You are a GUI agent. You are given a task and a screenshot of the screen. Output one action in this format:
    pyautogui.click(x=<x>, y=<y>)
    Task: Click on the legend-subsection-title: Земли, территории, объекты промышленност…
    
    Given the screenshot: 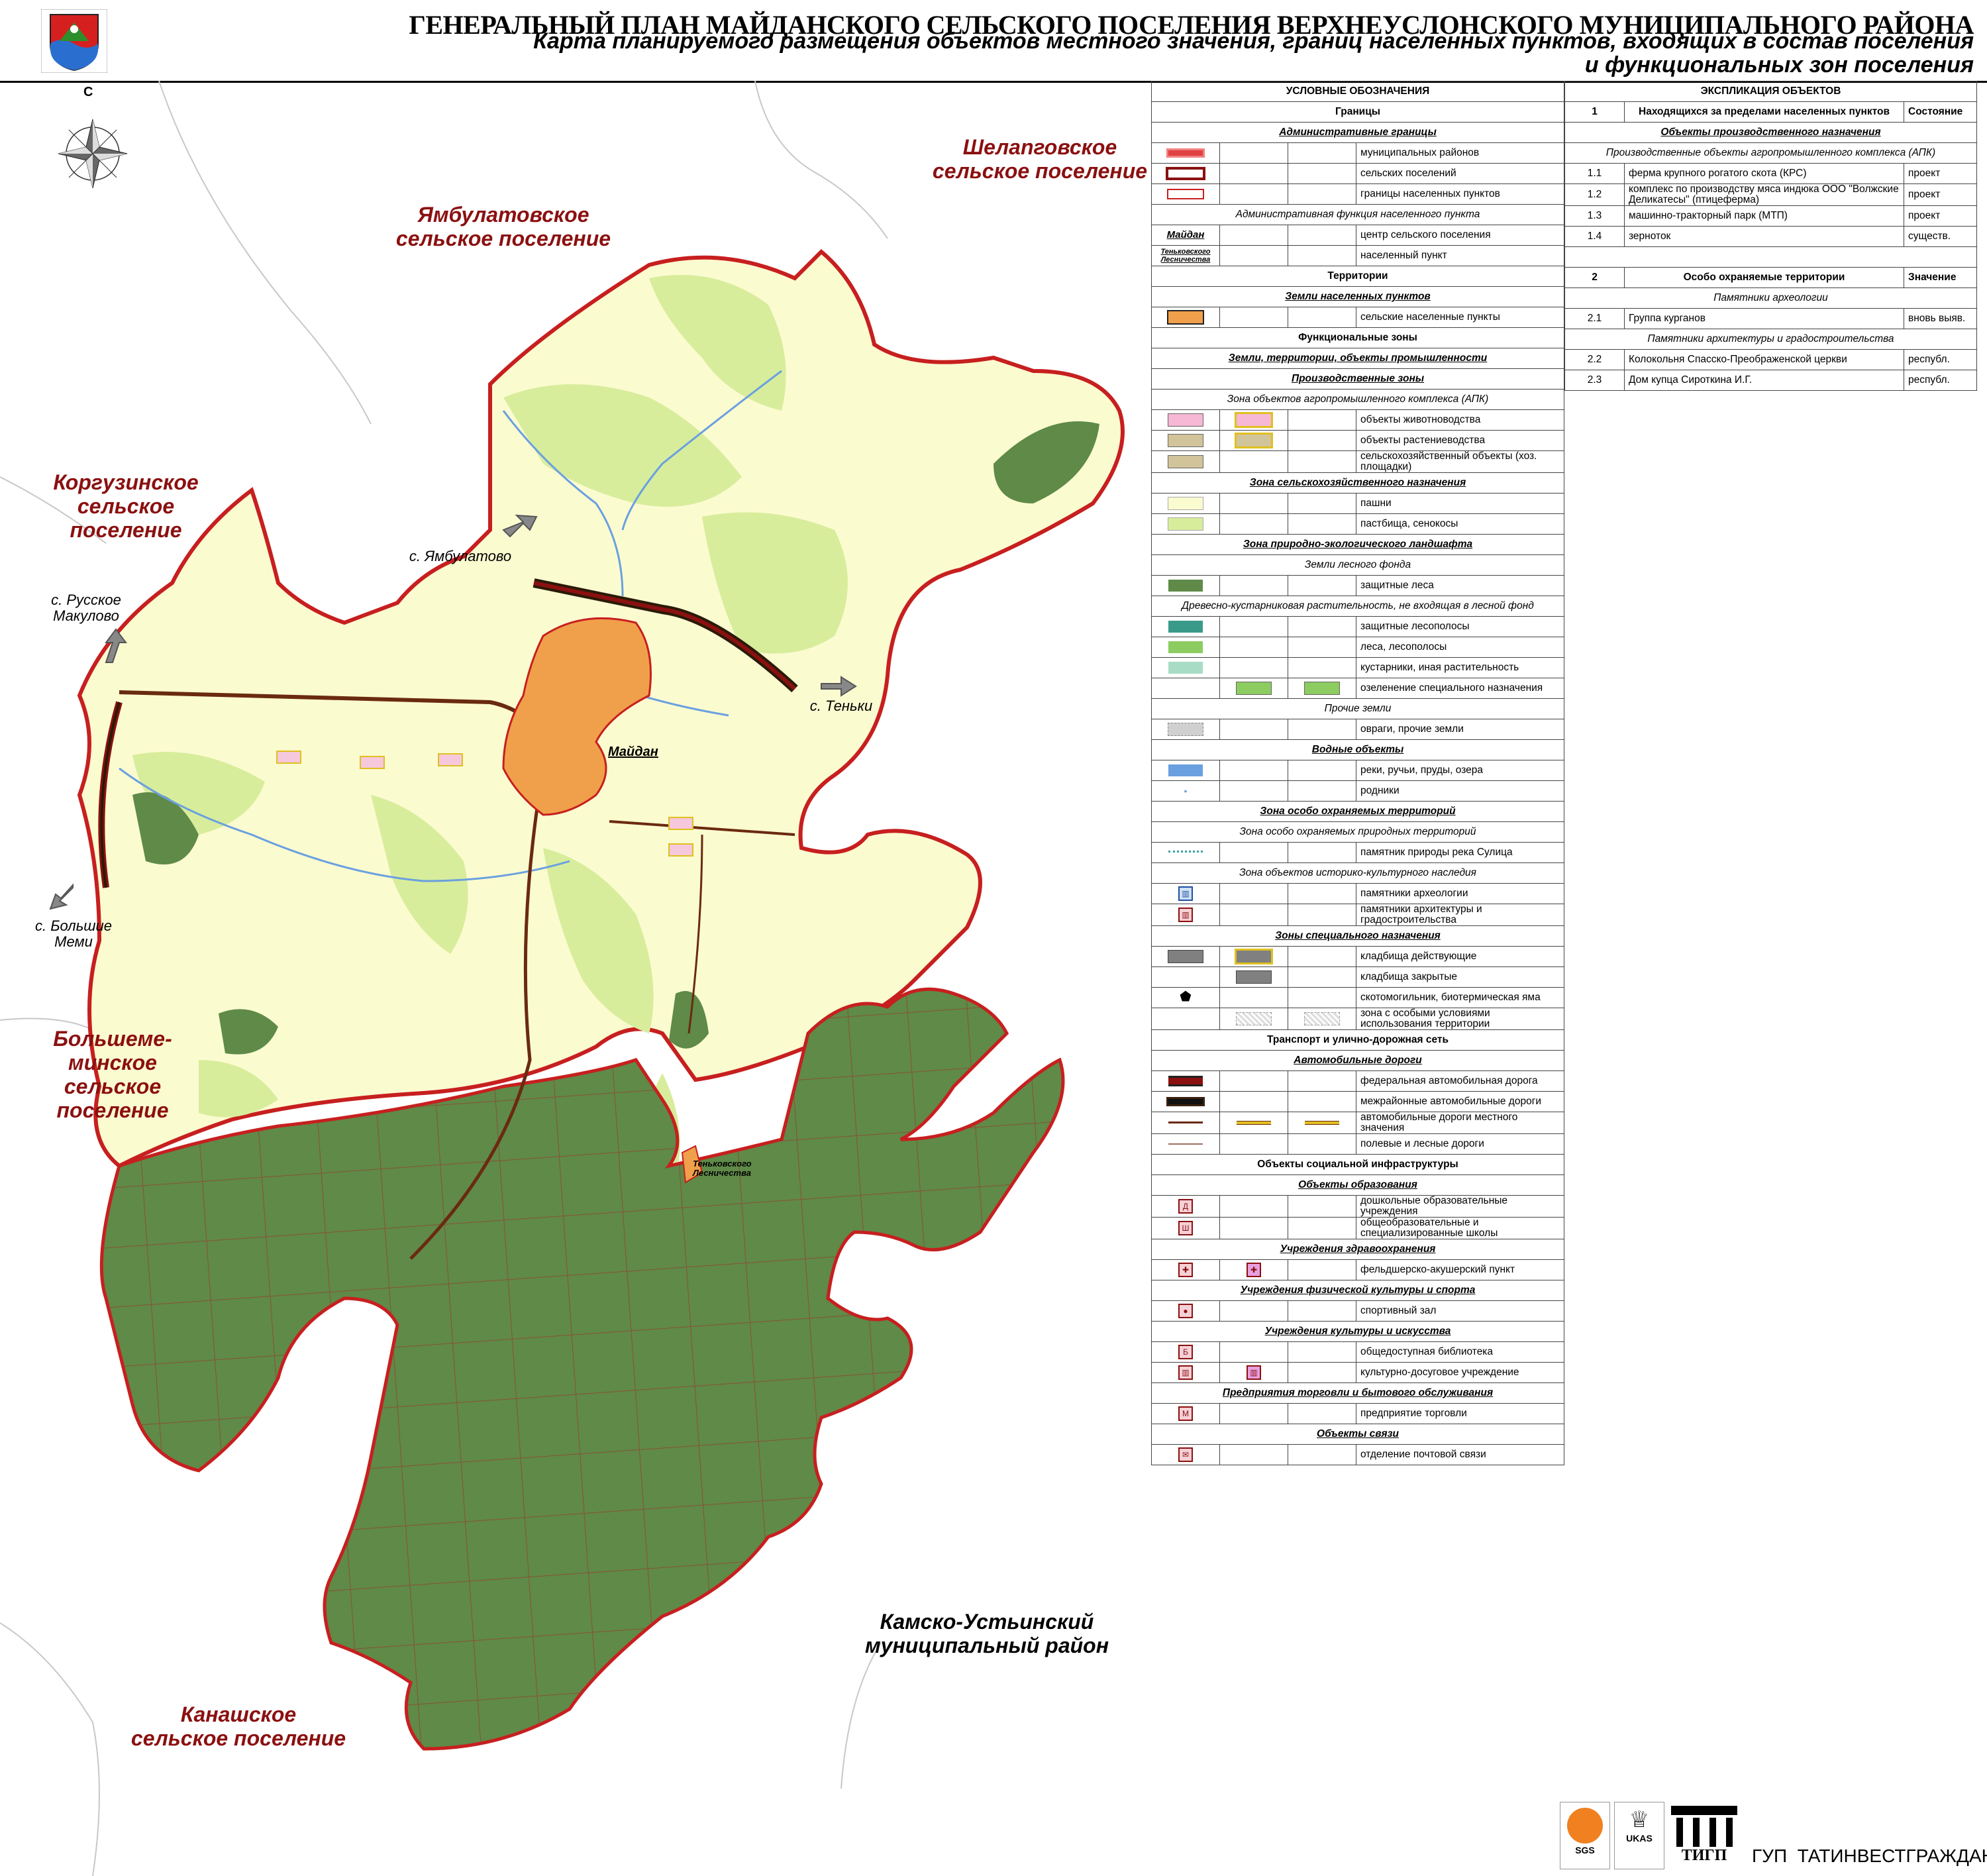 What is the action you would take?
    pyautogui.click(x=1357, y=359)
    